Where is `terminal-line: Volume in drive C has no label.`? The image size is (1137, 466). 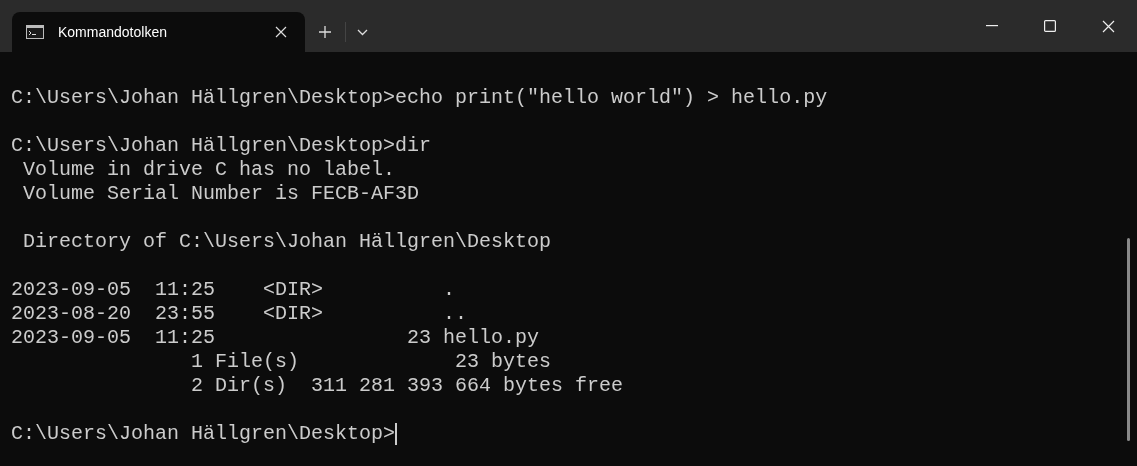 terminal-line: Volume in drive C has no label. is located at coordinates (209, 170).